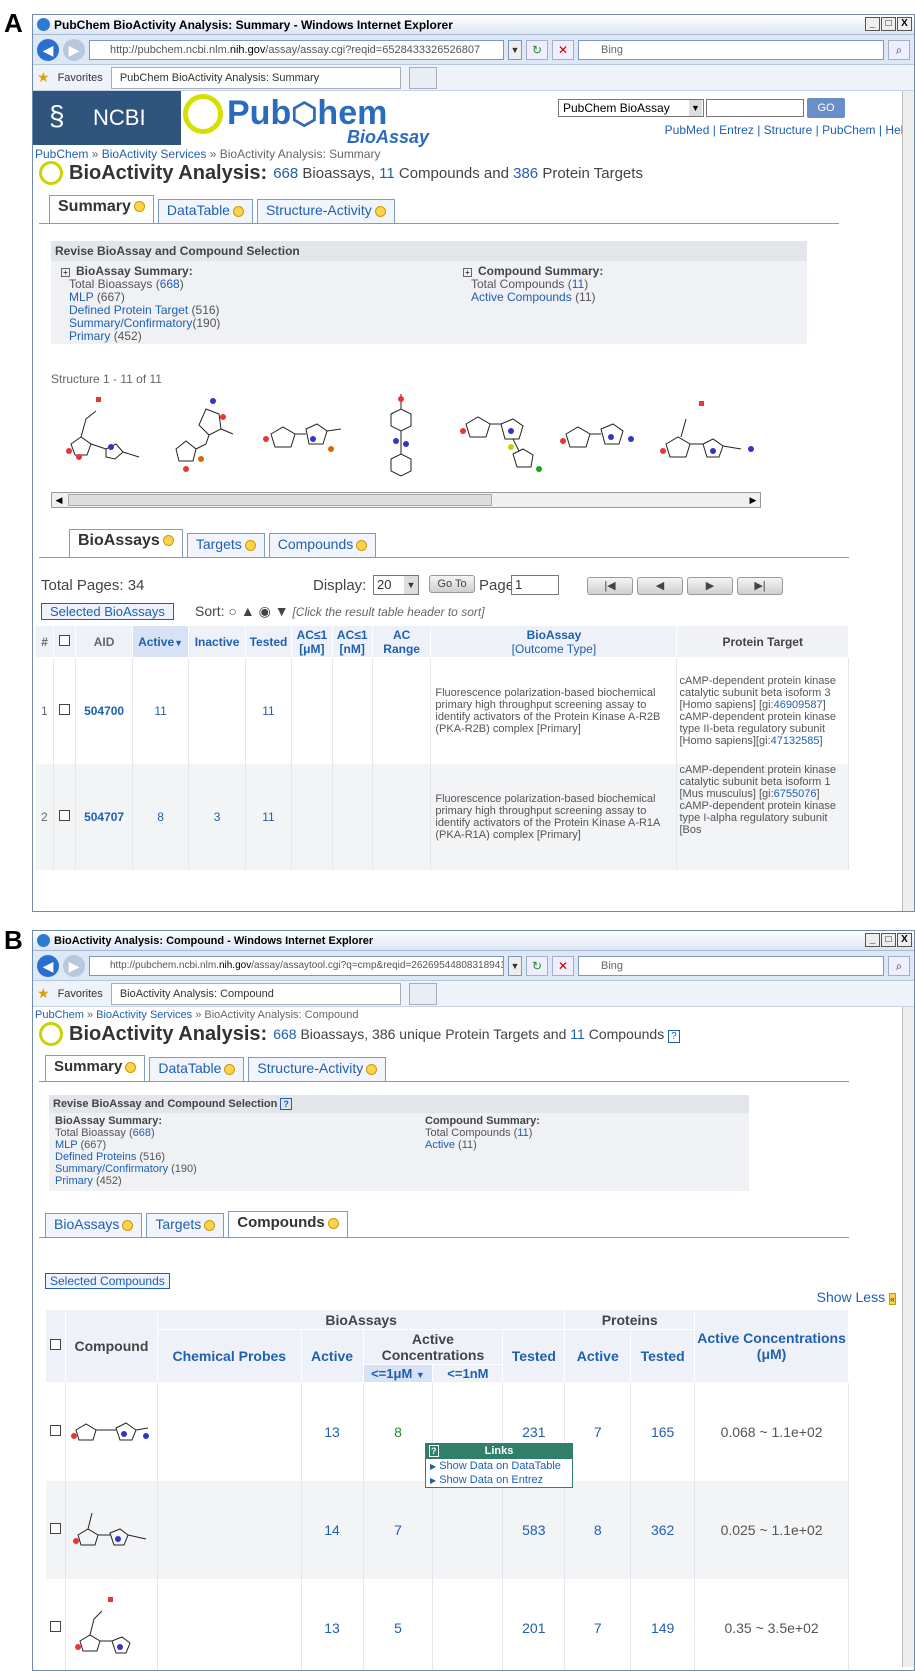  I want to click on browser-tab: BioActivity Analysis: Compound, so click(255, 993).